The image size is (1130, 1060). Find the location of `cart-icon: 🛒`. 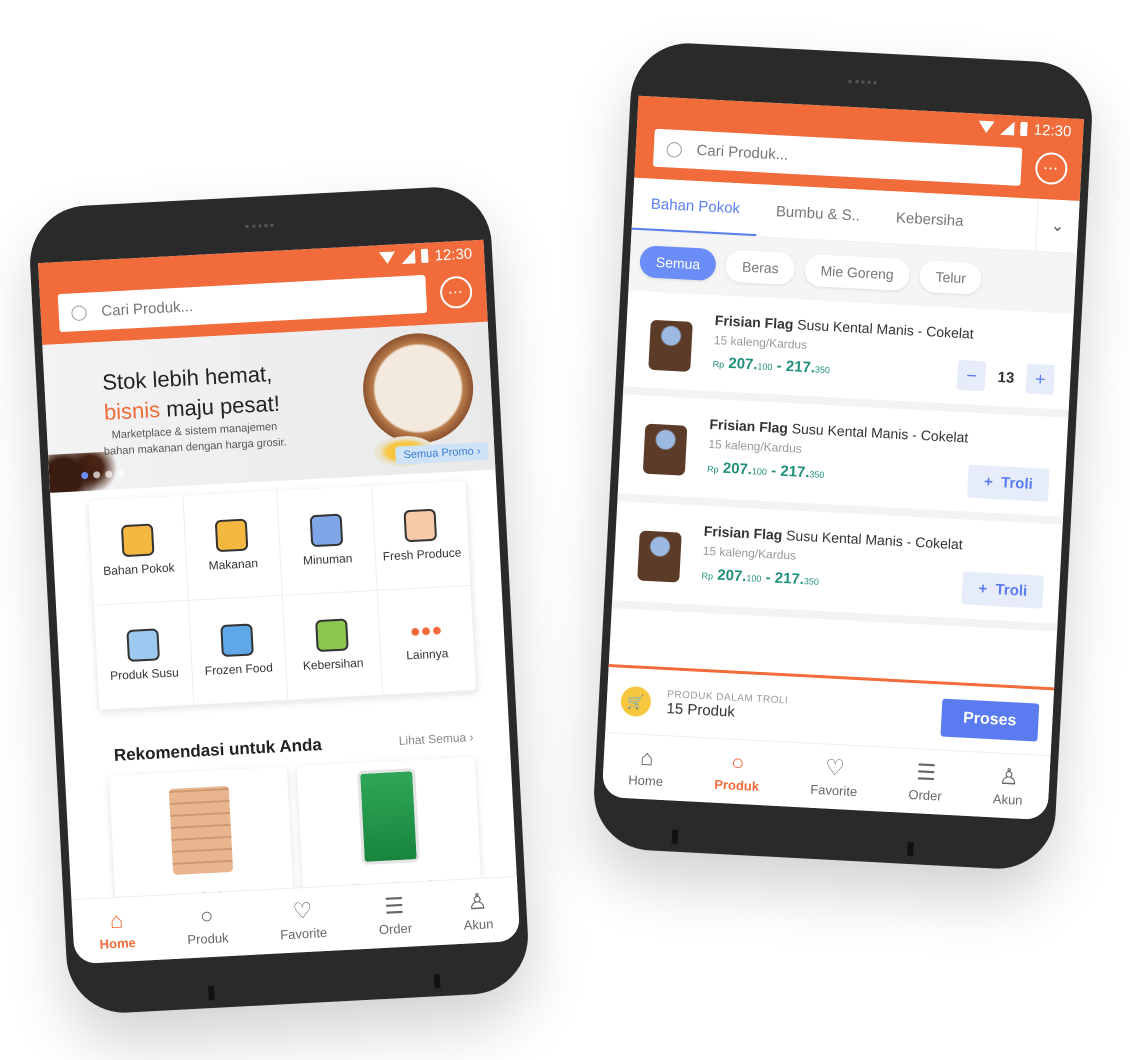

cart-icon: 🛒 is located at coordinates (636, 701).